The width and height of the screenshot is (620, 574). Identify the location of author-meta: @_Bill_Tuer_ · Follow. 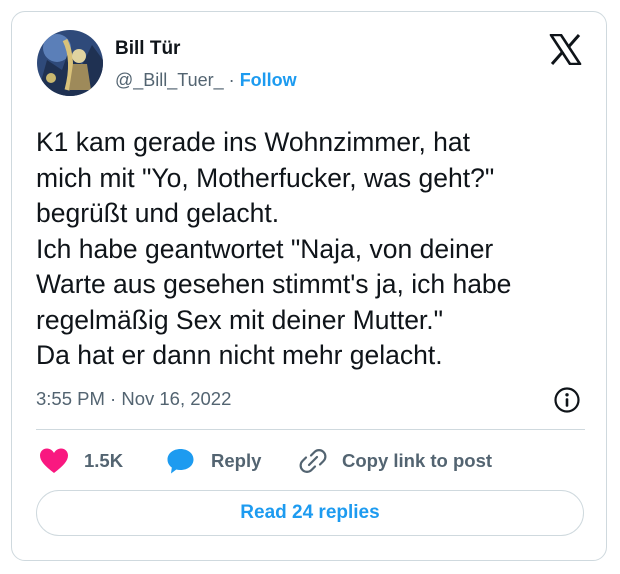
(206, 80).